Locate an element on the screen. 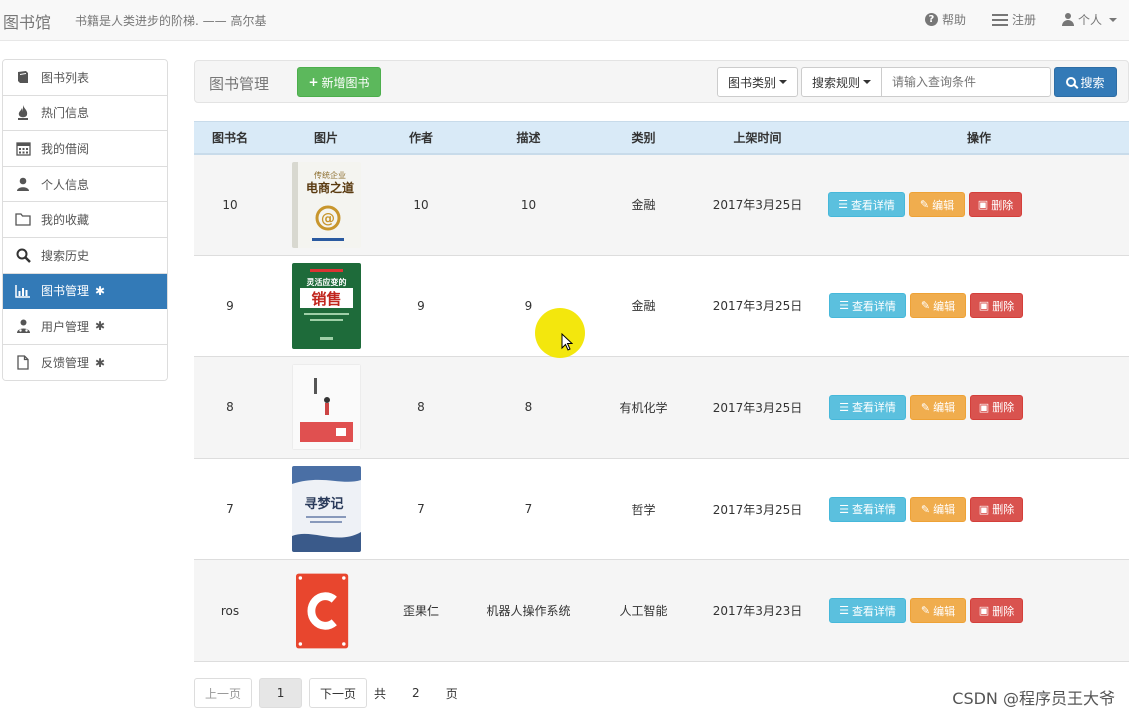 The width and height of the screenshot is (1129, 715). toolbar: 图书管理 + 新增图书 图书类别 搜索规则 搜索 is located at coordinates (661, 81).